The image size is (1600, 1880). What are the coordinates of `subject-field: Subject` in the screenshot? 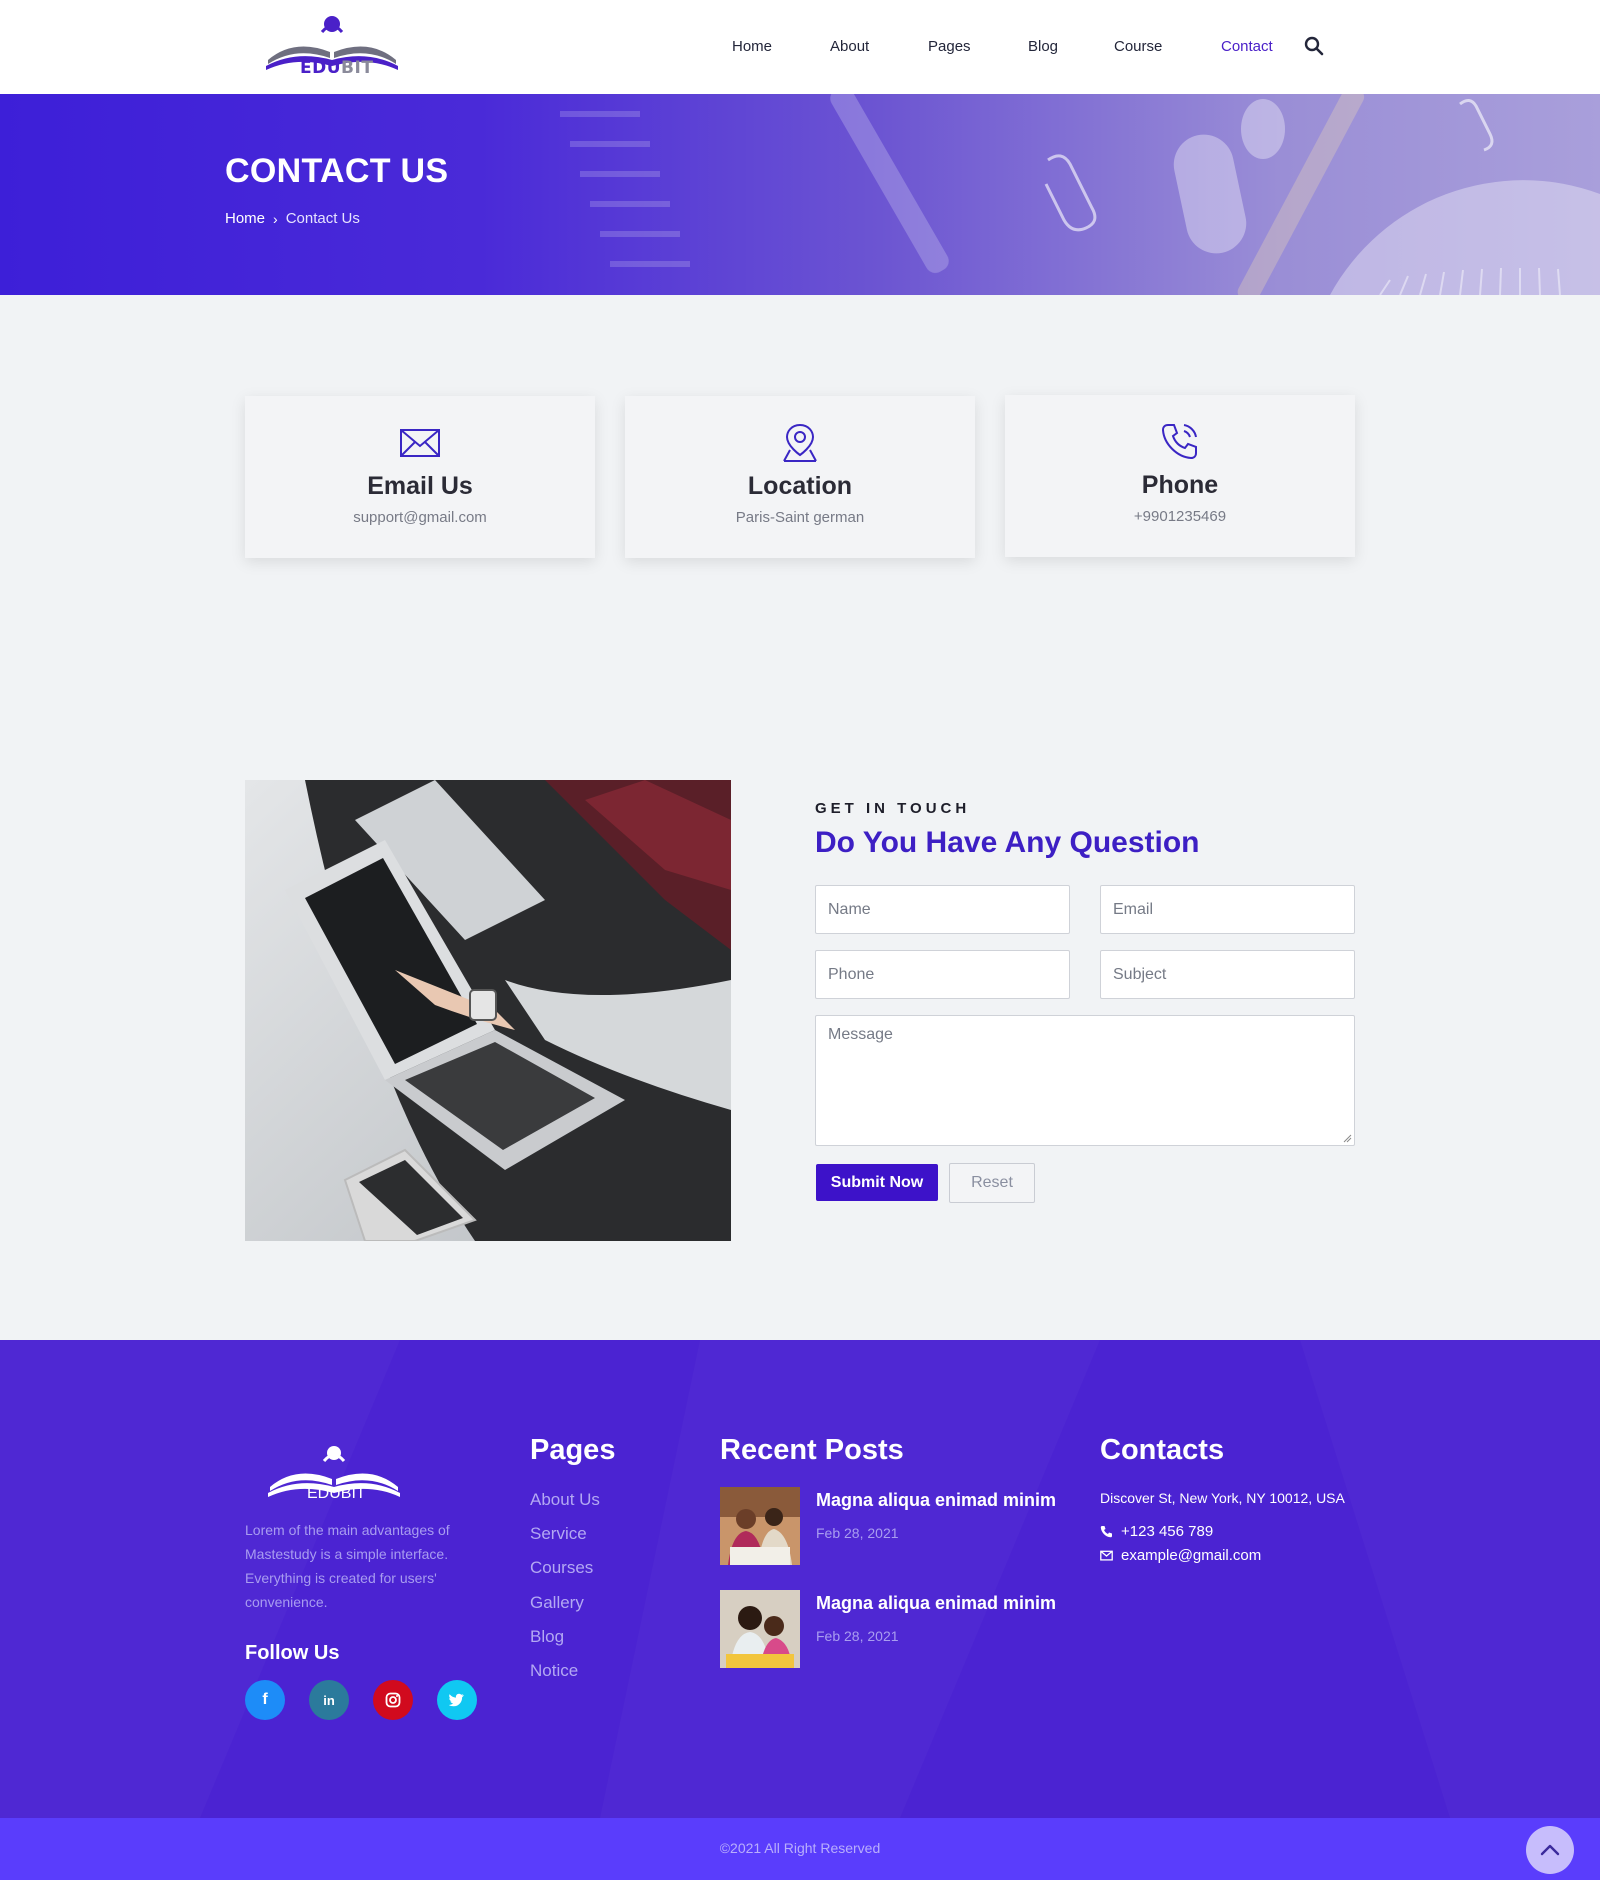 It's located at (1227, 974).